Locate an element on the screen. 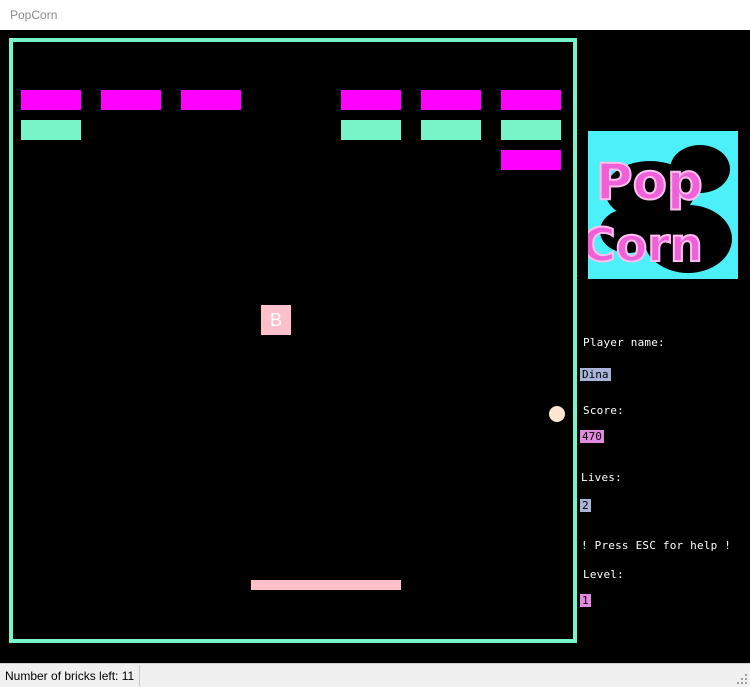 This screenshot has width=750, height=687. level-label: Level: is located at coordinates (603, 574).